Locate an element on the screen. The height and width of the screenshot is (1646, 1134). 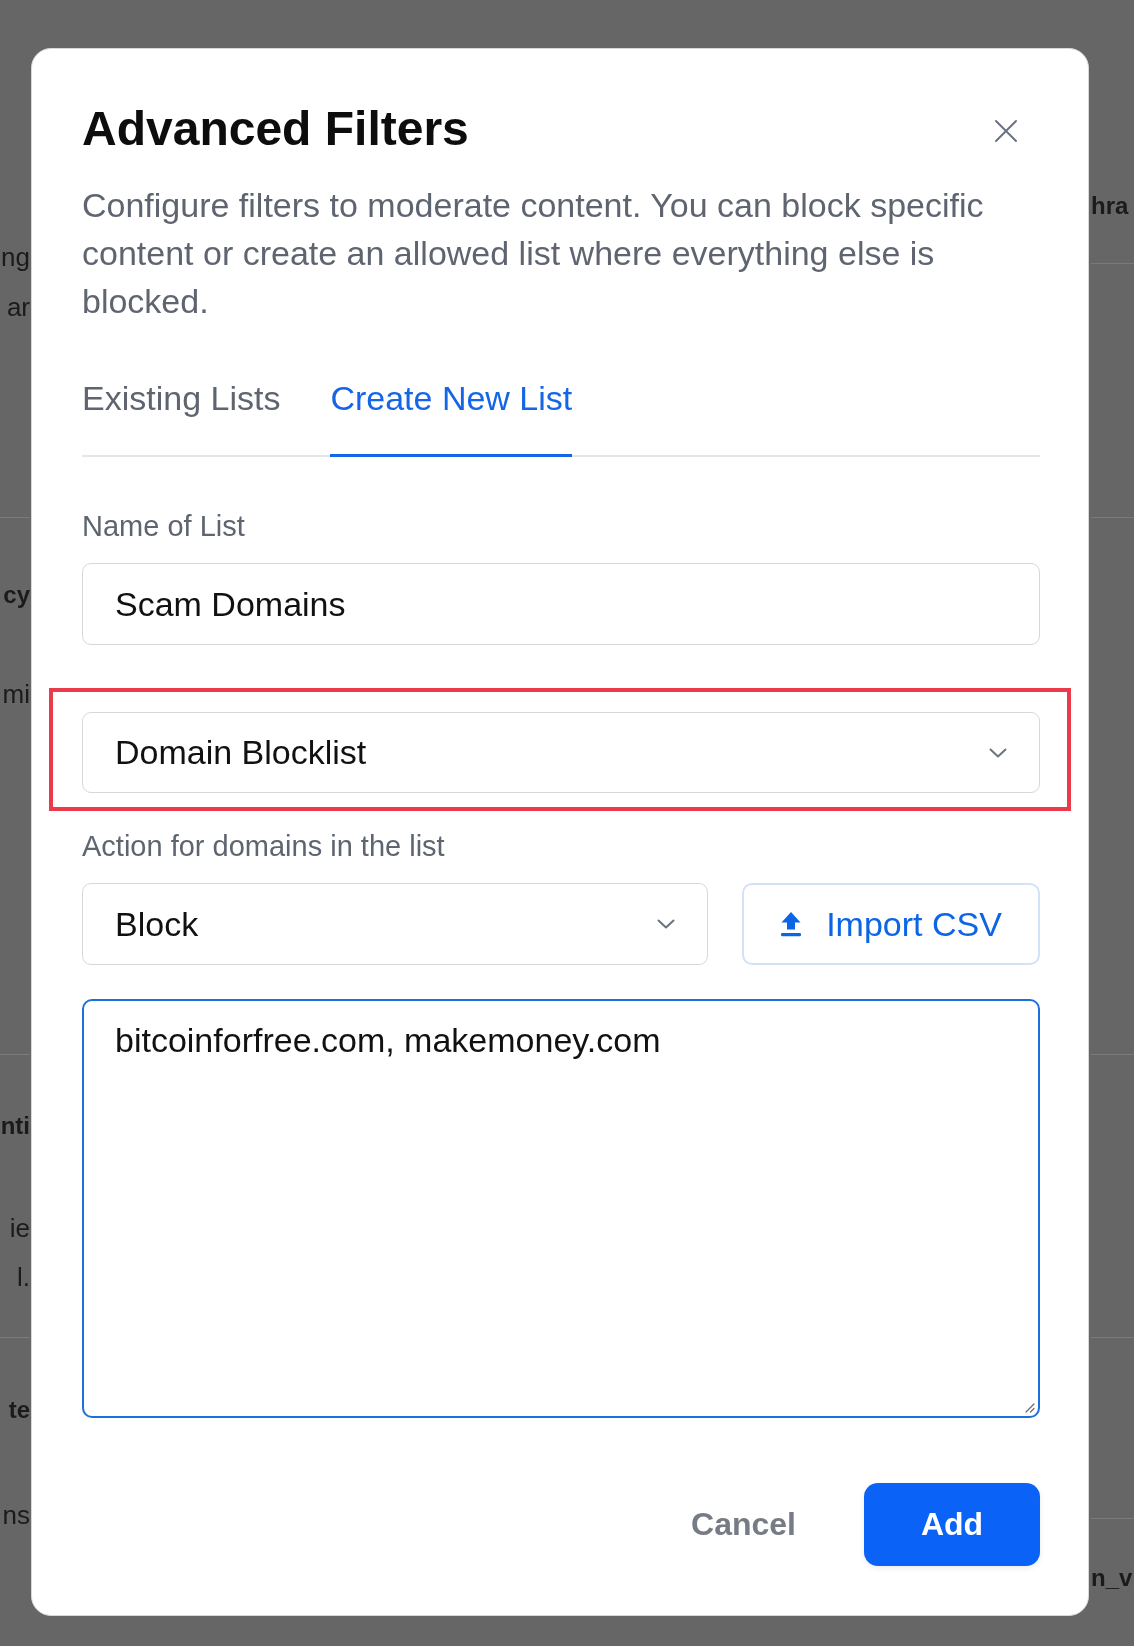
dialog-title: Advanced Filters is located at coordinates (275, 129).